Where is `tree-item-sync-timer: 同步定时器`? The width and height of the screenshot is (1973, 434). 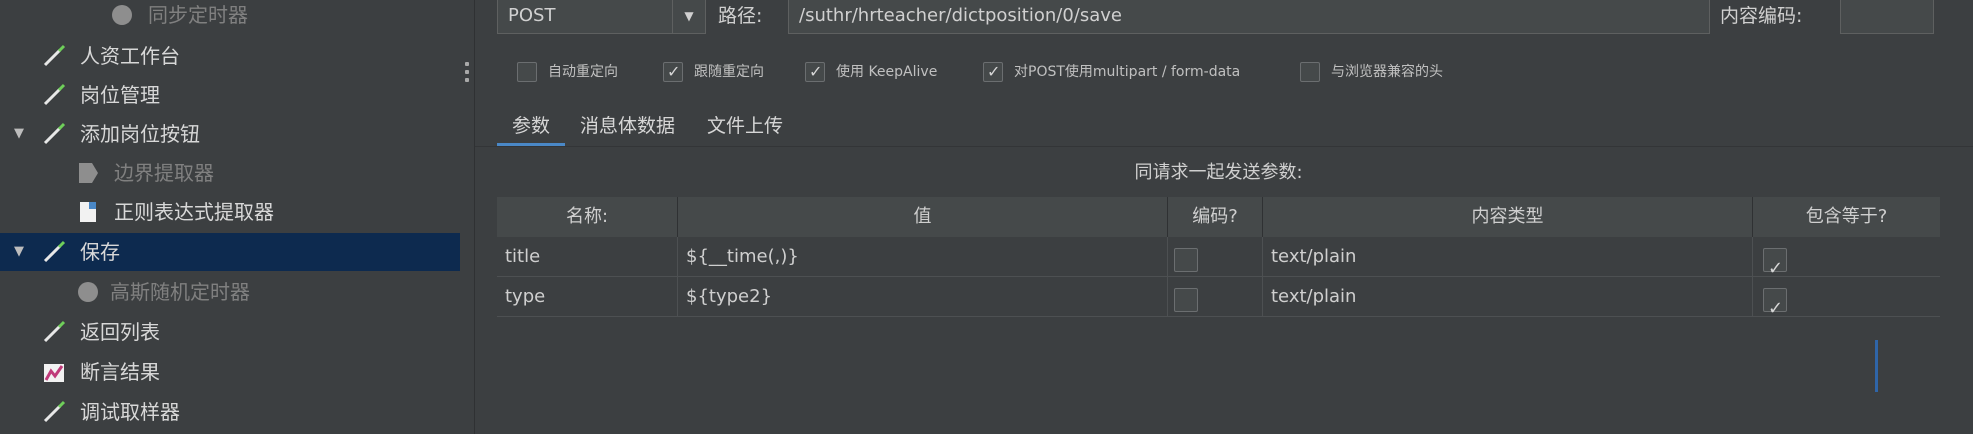
tree-item-sync-timer: 同步定时器 is located at coordinates (230, 17).